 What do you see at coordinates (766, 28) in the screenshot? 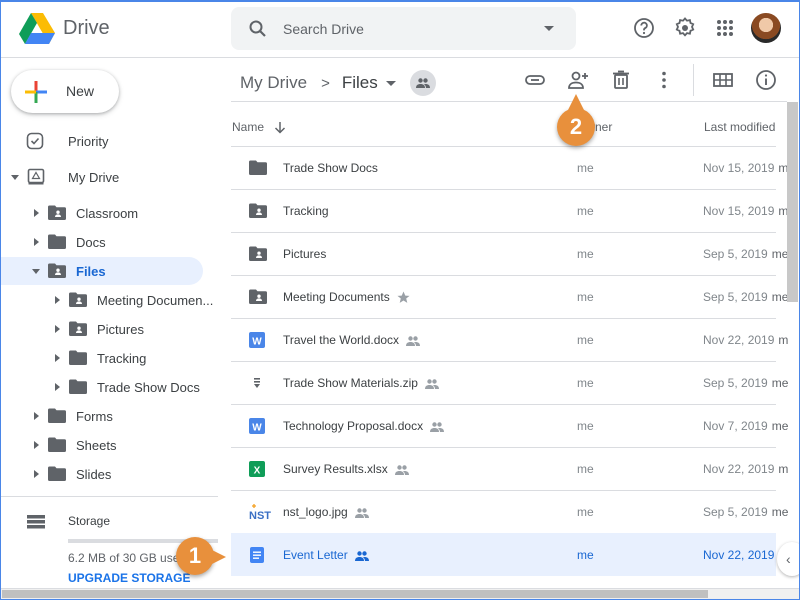
I see `account-avatar` at bounding box center [766, 28].